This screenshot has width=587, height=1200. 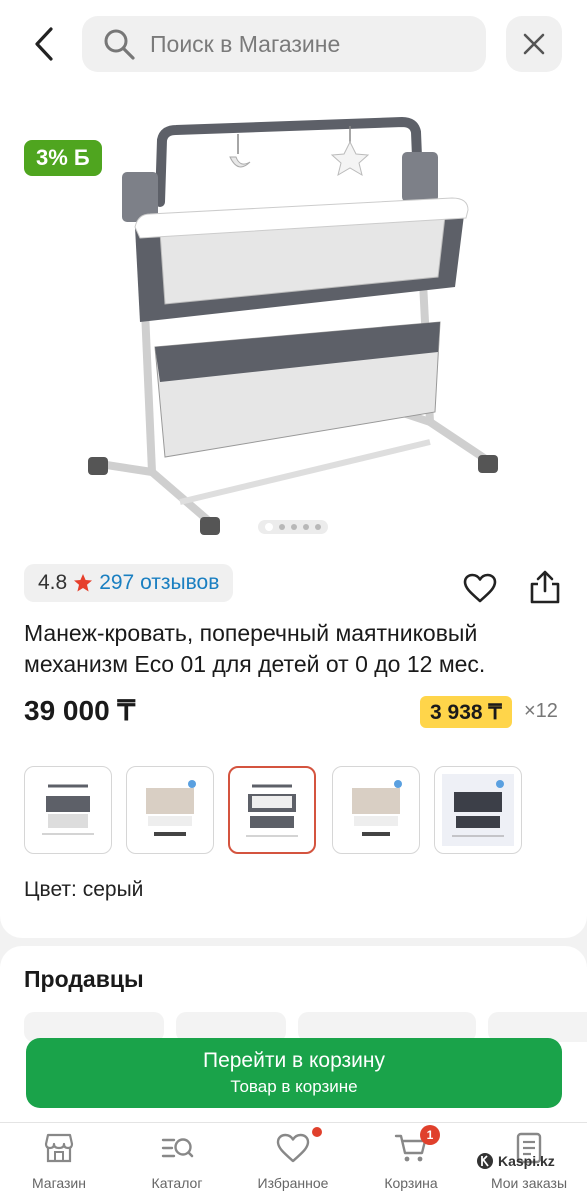 What do you see at coordinates (59, 1165) in the screenshot?
I see `nav-item-shop: Магазин` at bounding box center [59, 1165].